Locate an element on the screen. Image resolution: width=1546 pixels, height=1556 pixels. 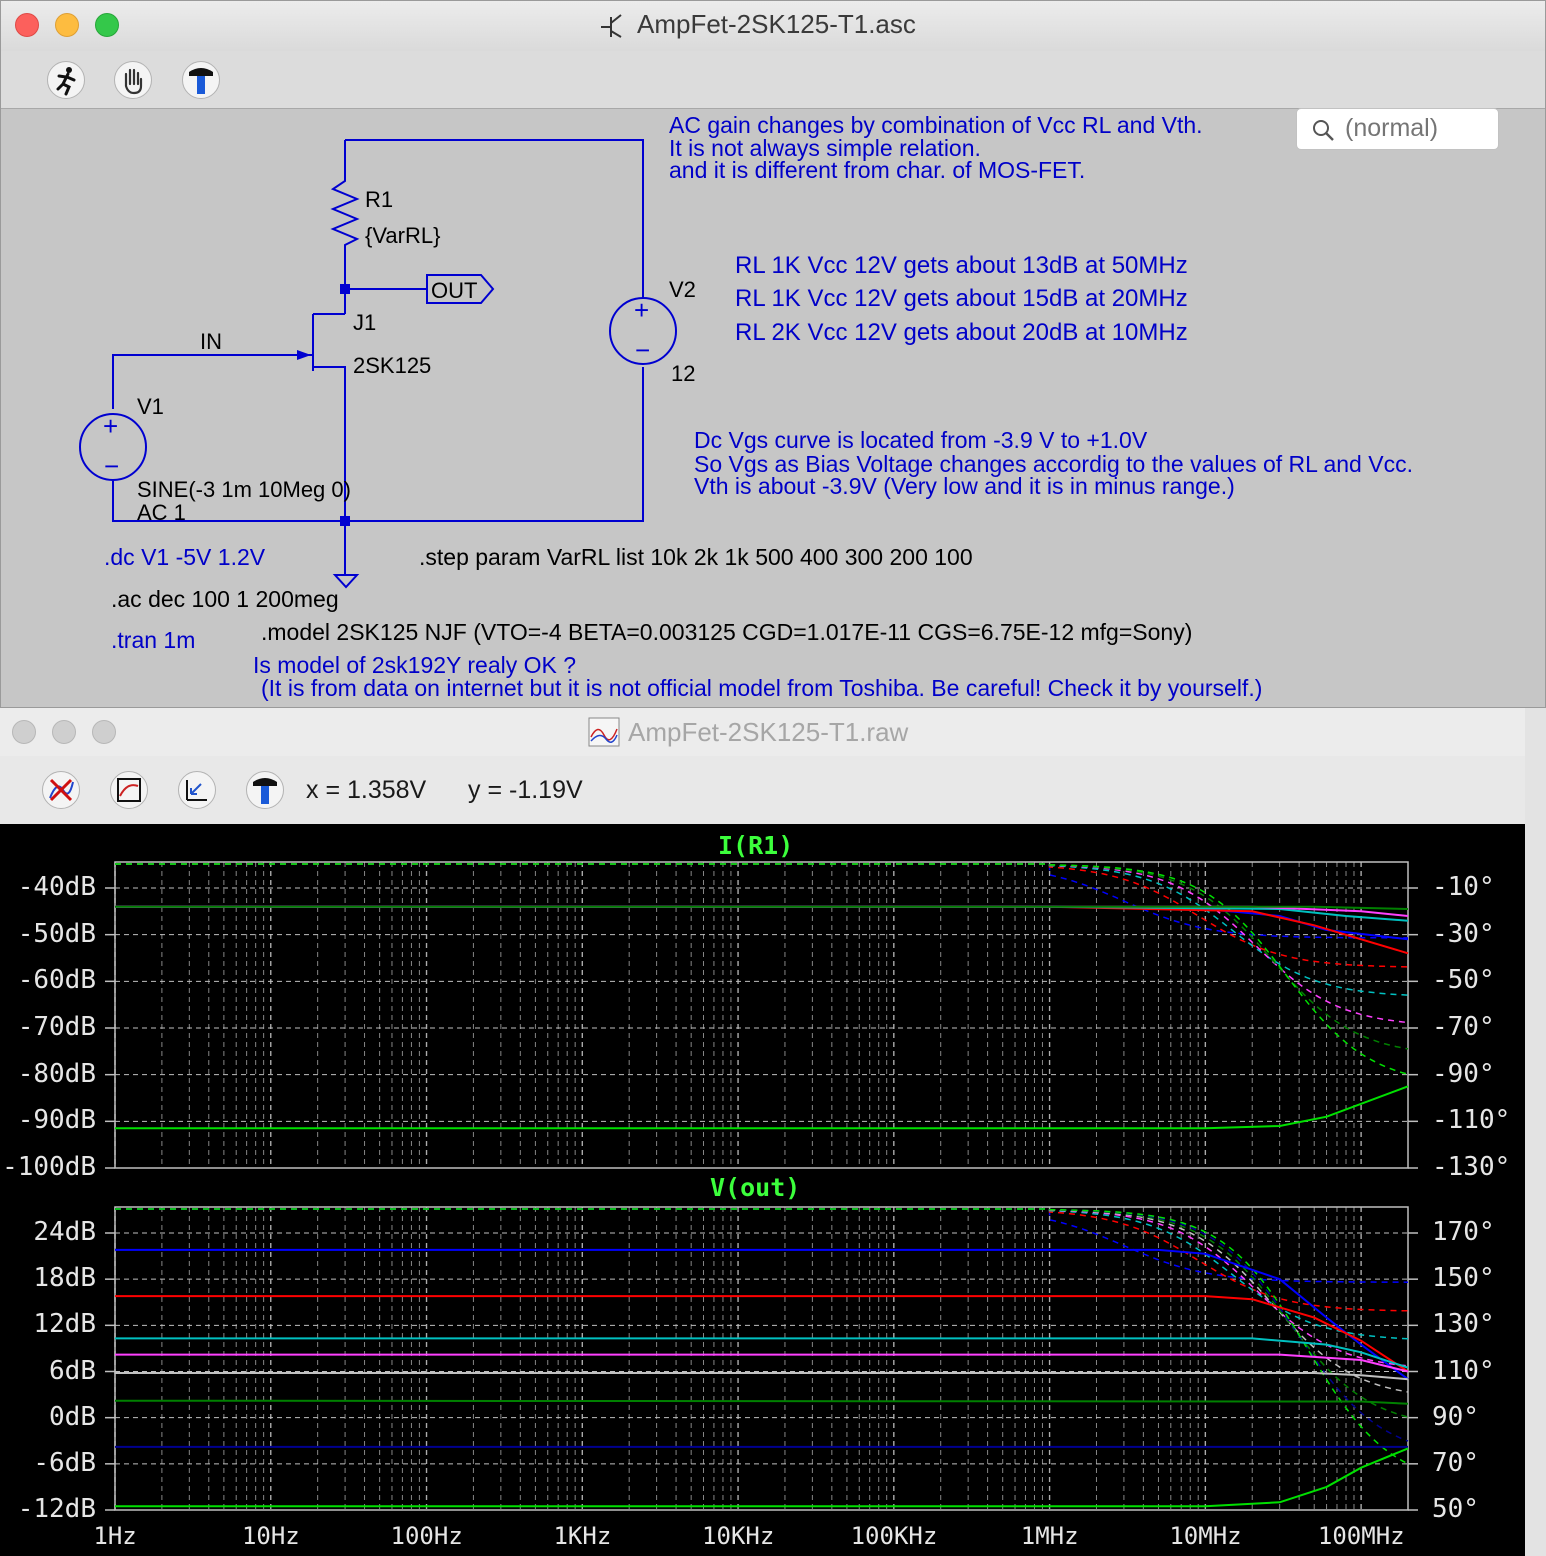
y-tick-label: -80dB is located at coordinates (56, 1073).